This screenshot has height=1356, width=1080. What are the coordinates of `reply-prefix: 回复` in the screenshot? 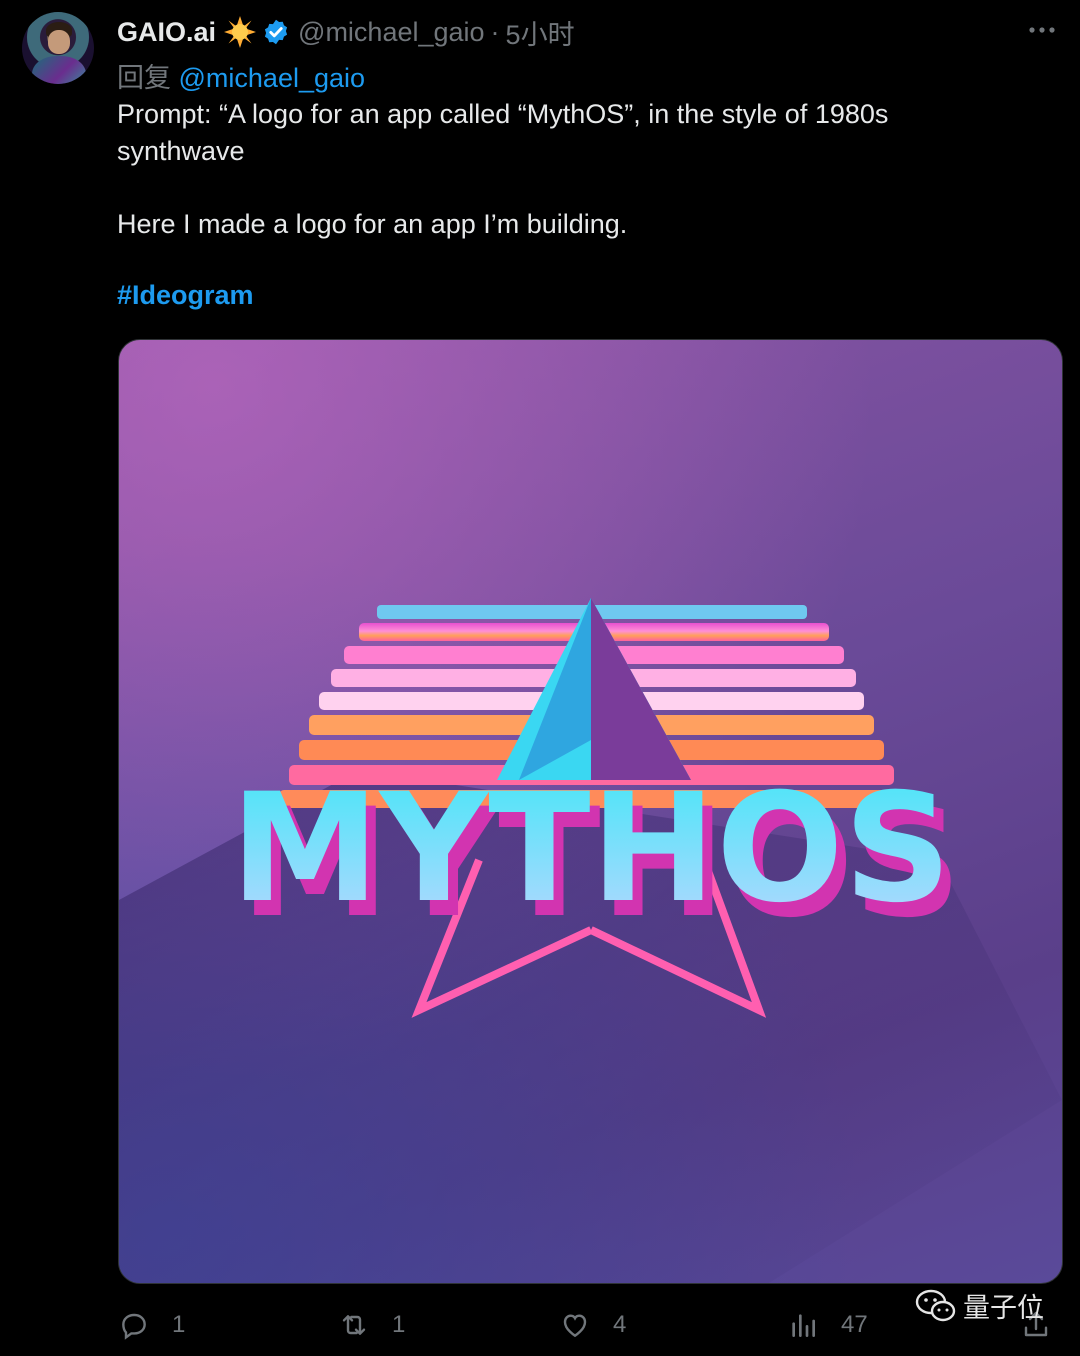 It's located at (144, 78).